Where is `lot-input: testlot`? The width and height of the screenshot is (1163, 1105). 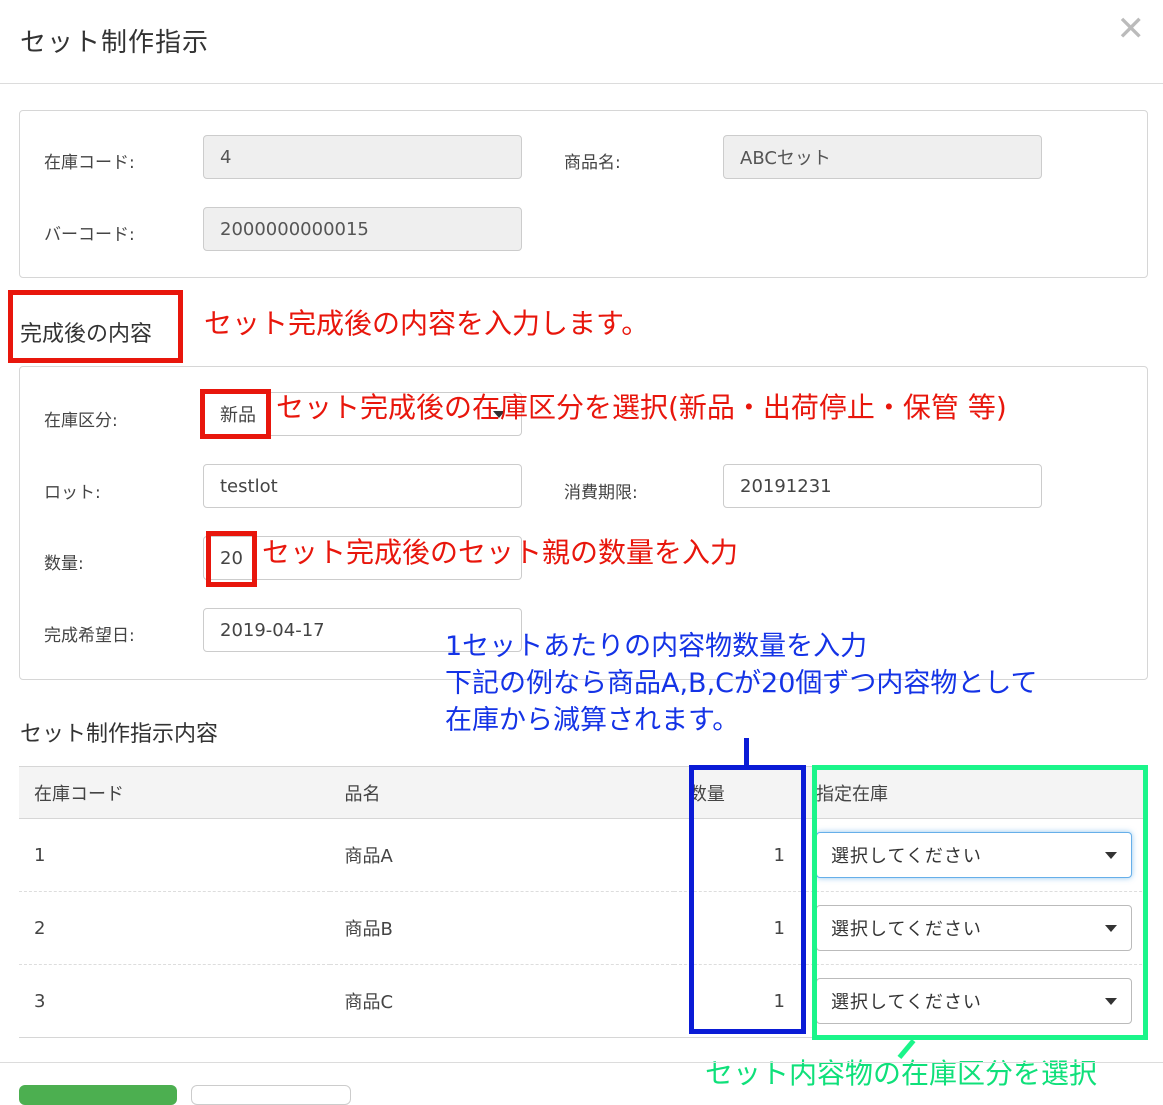 lot-input: testlot is located at coordinates (362, 486).